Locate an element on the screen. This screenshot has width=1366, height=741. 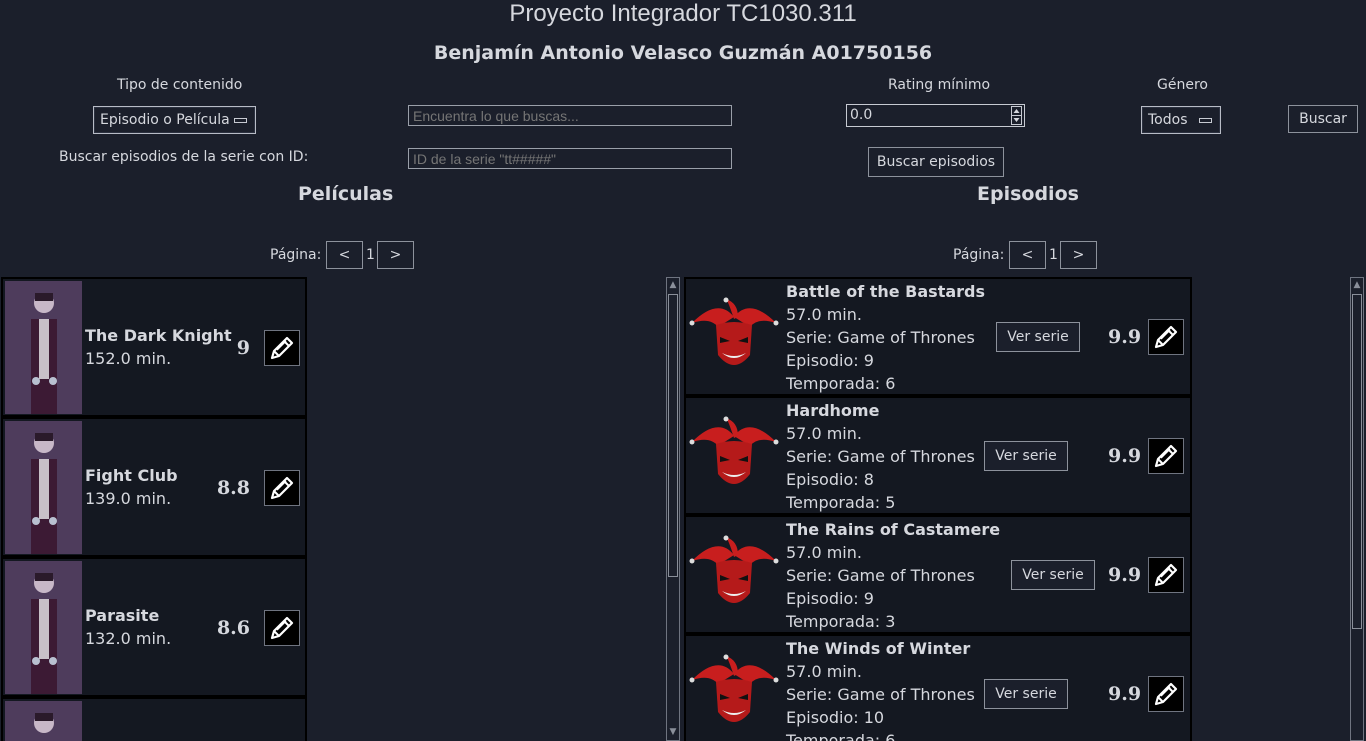
movies-next-page-button: > is located at coordinates (395, 255).